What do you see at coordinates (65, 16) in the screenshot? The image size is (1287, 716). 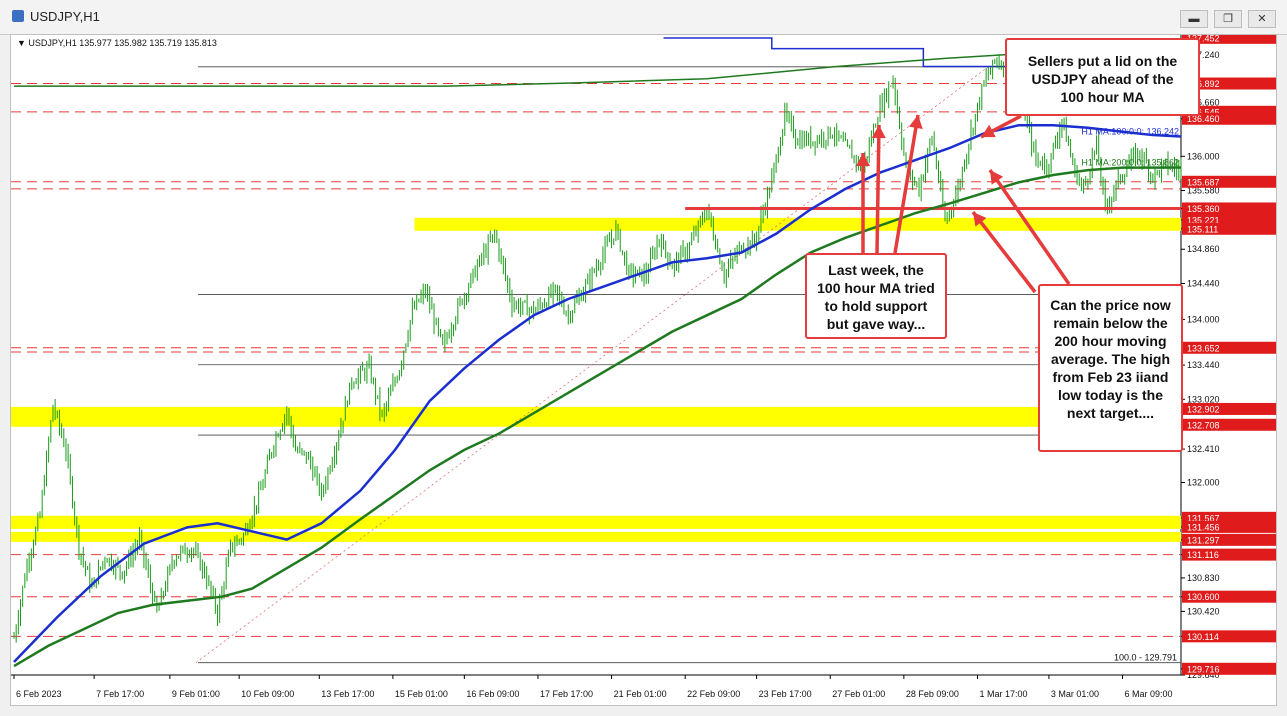 I see `window-title: USDJPY,H1` at bounding box center [65, 16].